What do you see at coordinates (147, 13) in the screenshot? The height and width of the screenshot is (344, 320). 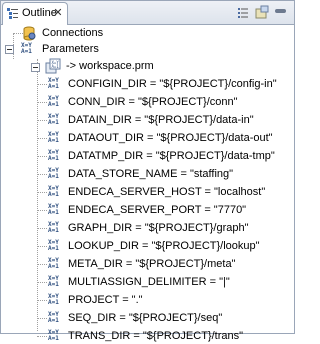 I see `view-tab-bar: Outline ✕` at bounding box center [147, 13].